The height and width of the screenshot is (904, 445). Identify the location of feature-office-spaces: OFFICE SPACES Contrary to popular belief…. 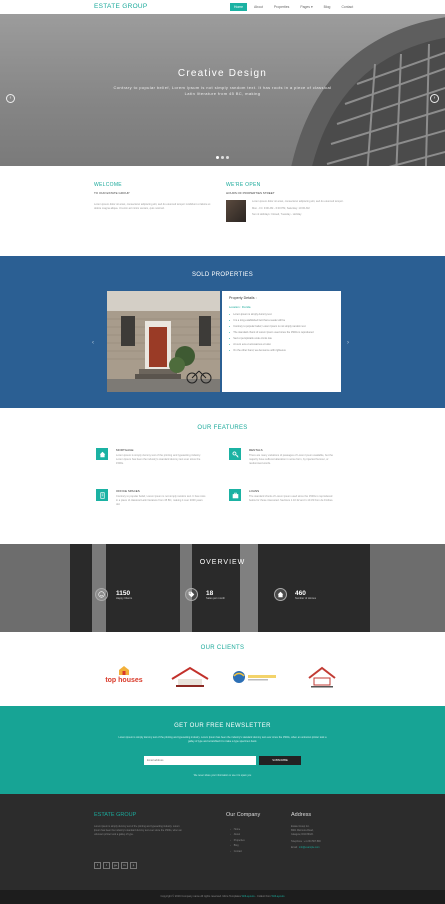
(151, 498).